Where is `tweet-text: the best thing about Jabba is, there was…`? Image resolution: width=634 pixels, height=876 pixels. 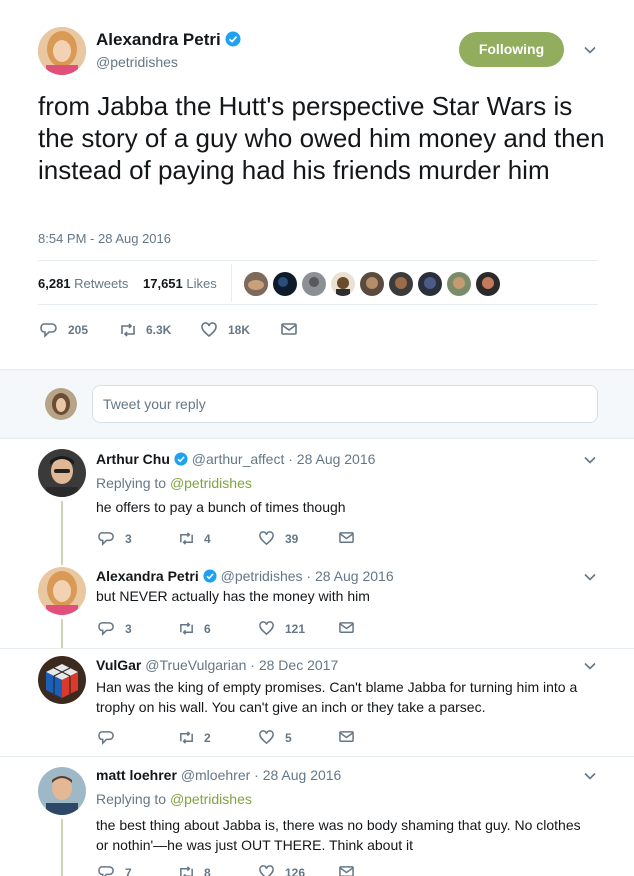
tweet-text: the best thing about Jabba is, there was… is located at coordinates (338, 835).